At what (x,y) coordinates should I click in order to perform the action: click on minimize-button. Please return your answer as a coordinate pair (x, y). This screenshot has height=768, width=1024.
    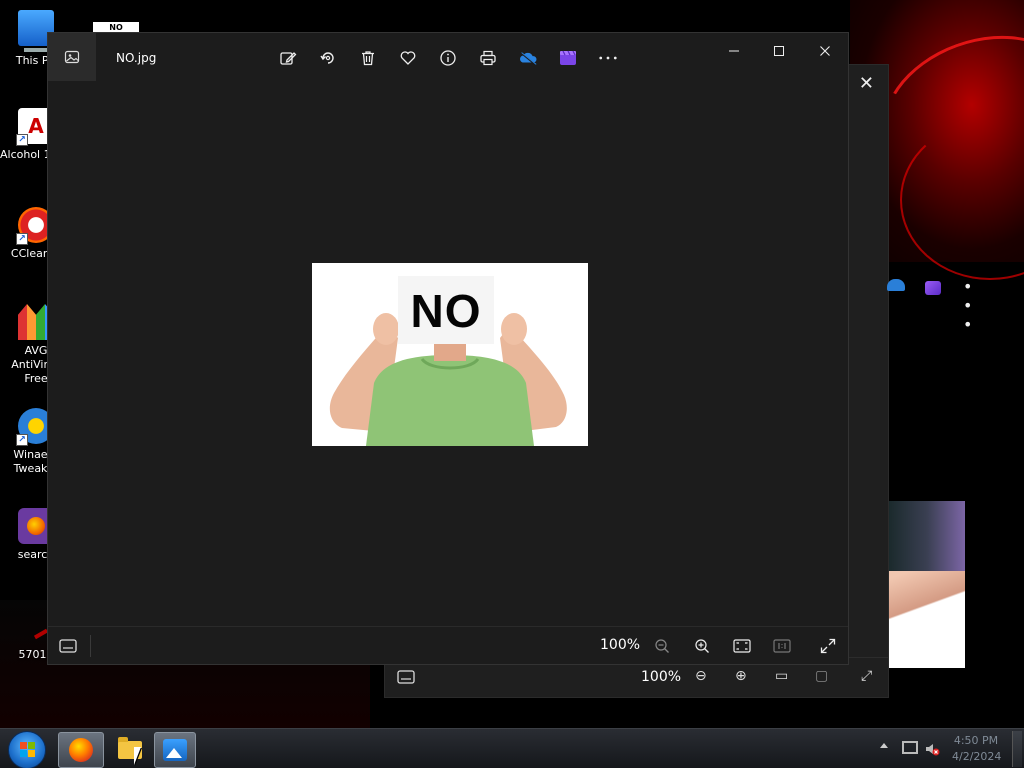
    Looking at the image, I should click on (734, 51).